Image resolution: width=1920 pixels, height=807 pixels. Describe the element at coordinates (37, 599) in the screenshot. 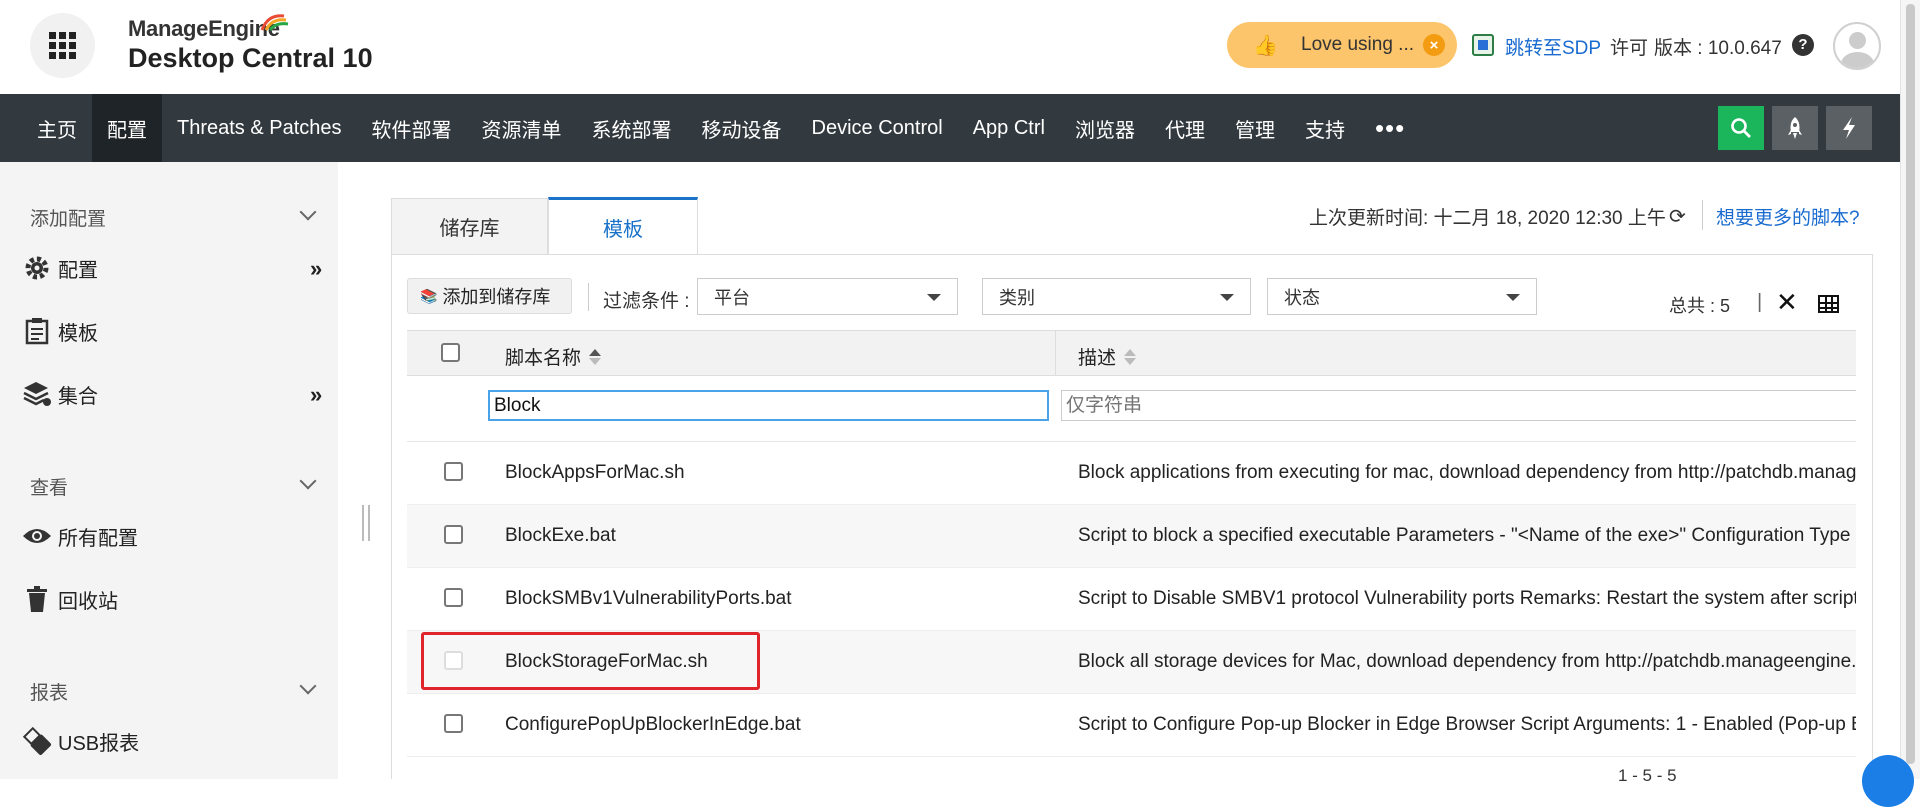

I see `trash-icon` at that location.